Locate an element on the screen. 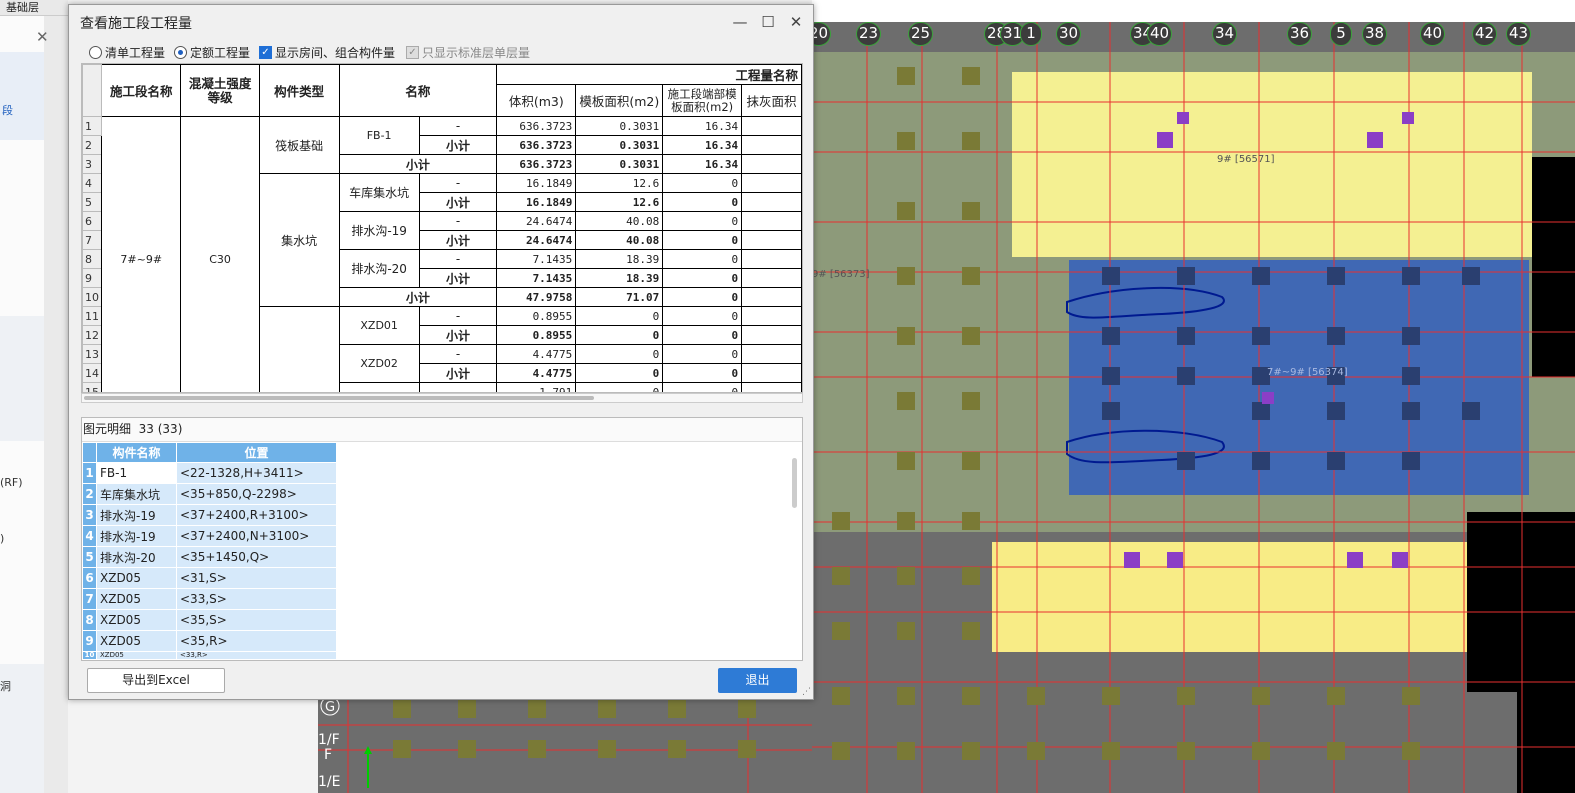  row-number: 15 is located at coordinates (92, 387).